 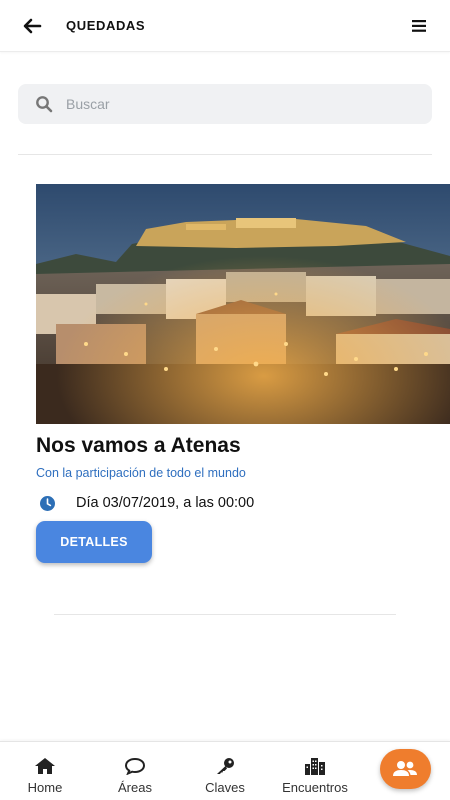 I want to click on nav-item-encuentros: Encuentros, so click(x=315, y=771).